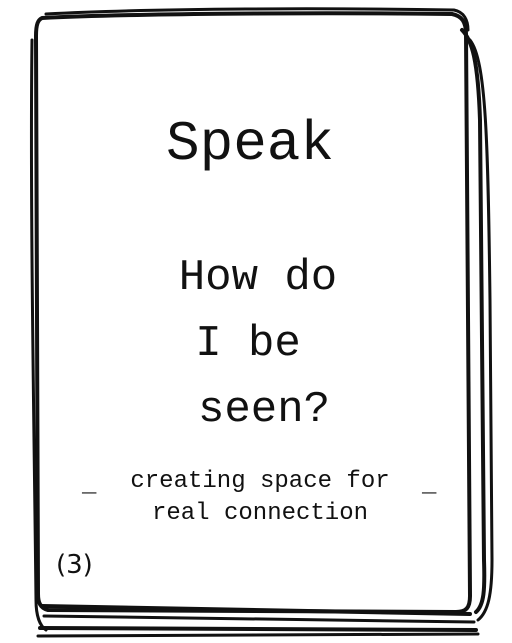  What do you see at coordinates (248, 344) in the screenshot?
I see `question-line-2: I be` at bounding box center [248, 344].